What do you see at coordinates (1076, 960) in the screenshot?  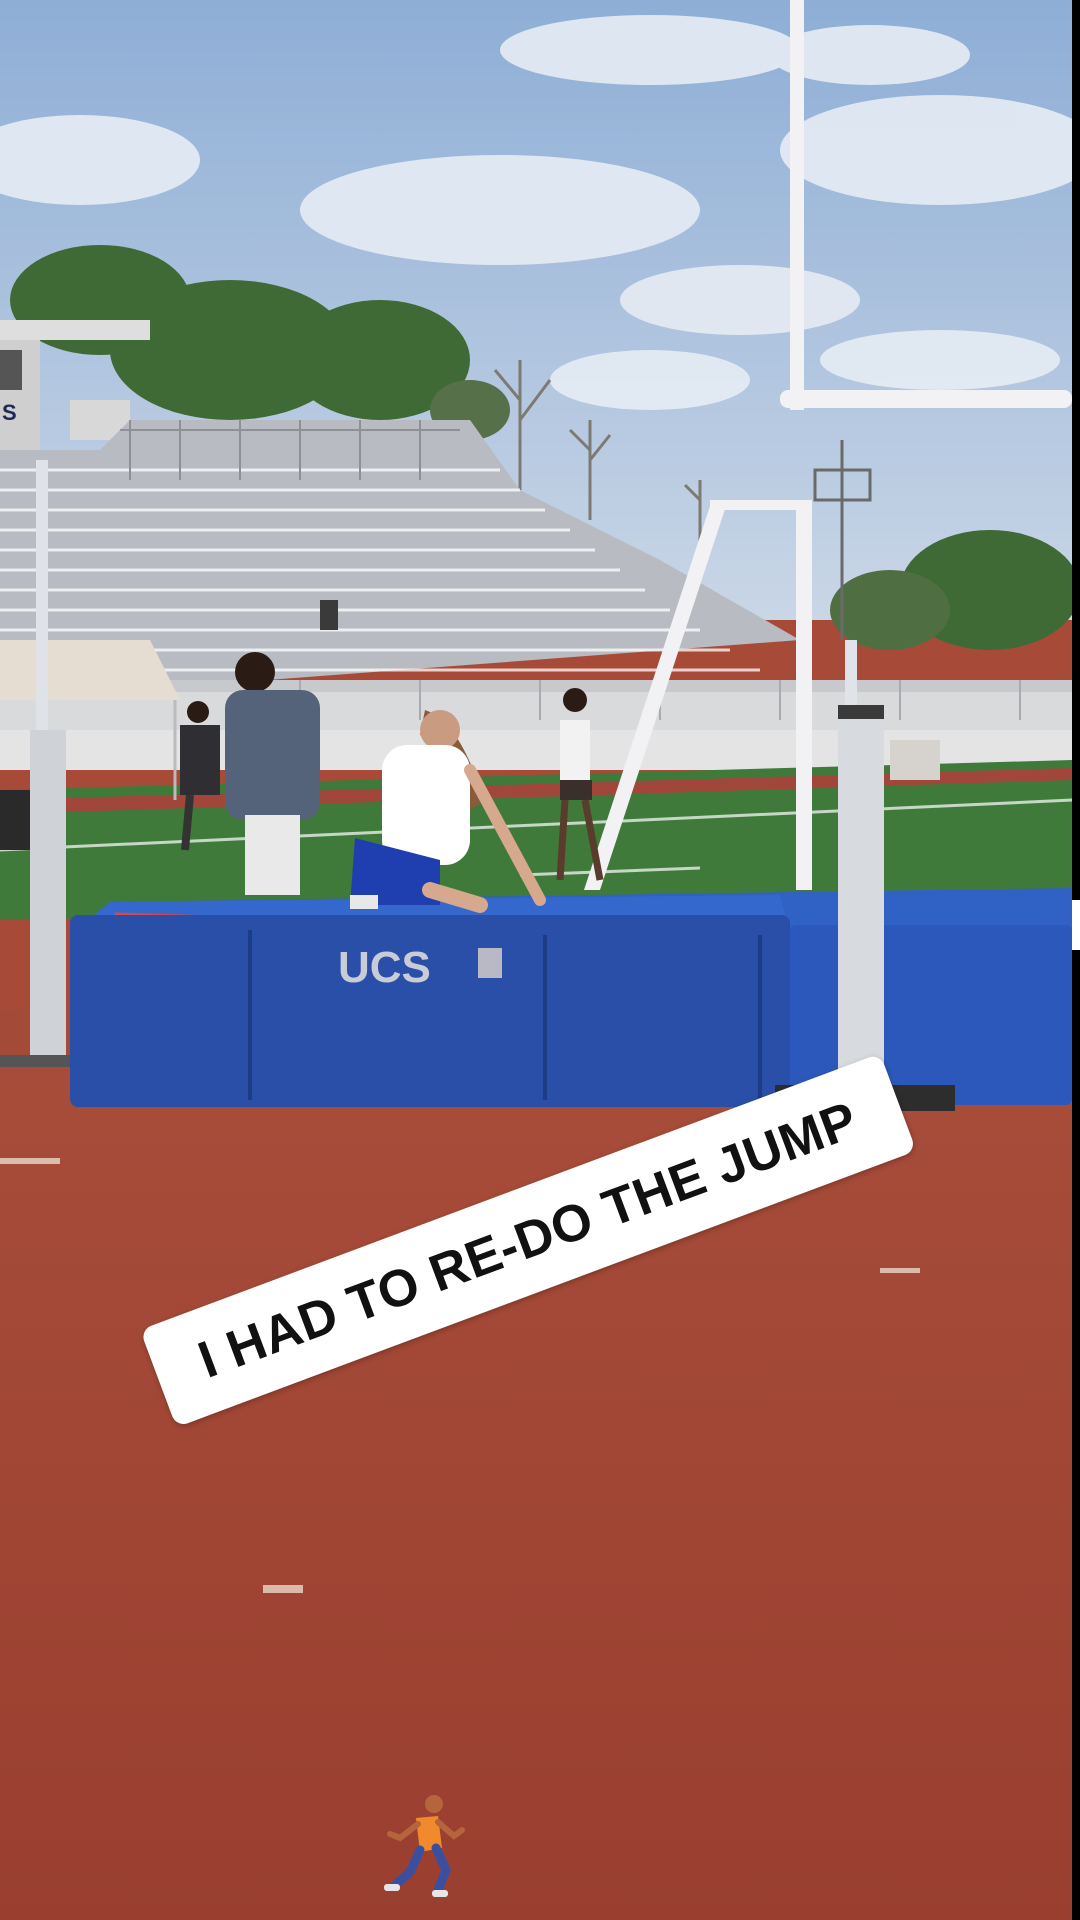 I see `frame-border` at bounding box center [1076, 960].